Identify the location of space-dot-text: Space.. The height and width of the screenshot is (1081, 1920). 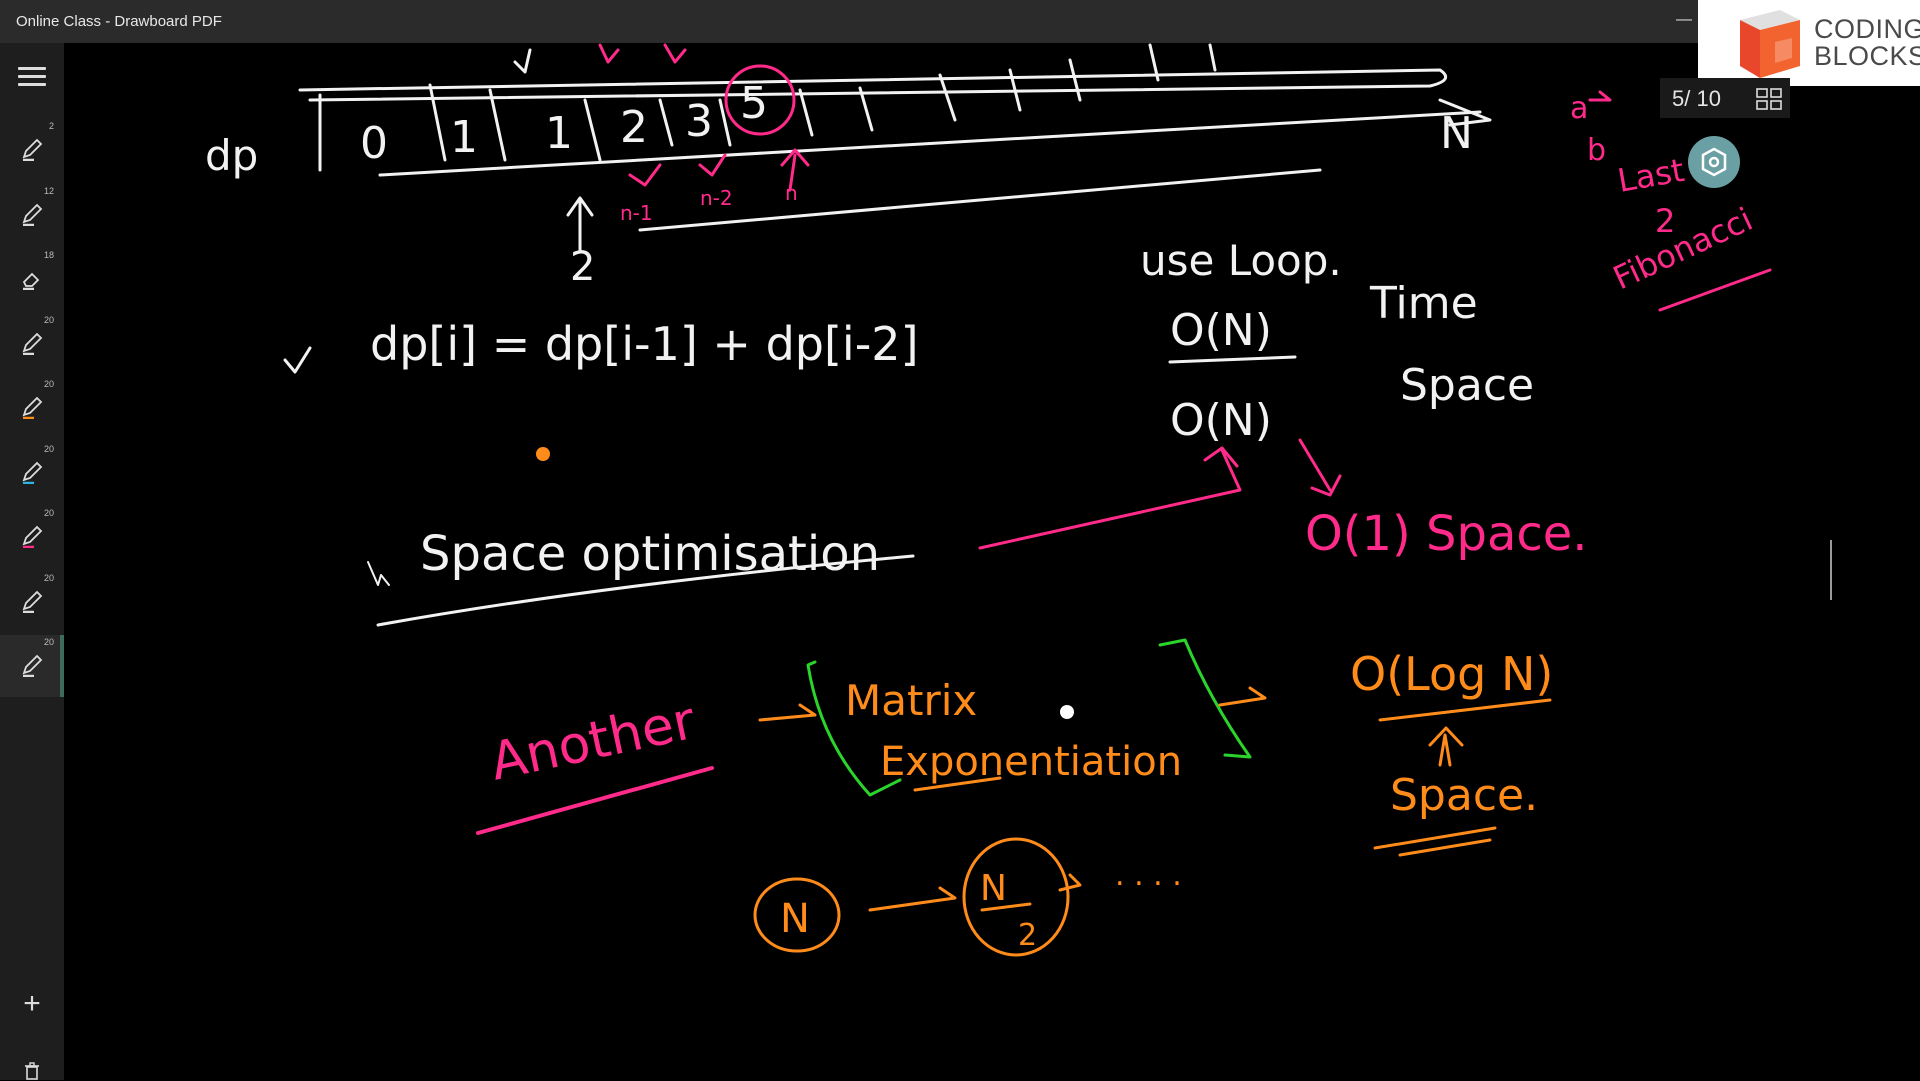
(1464, 795).